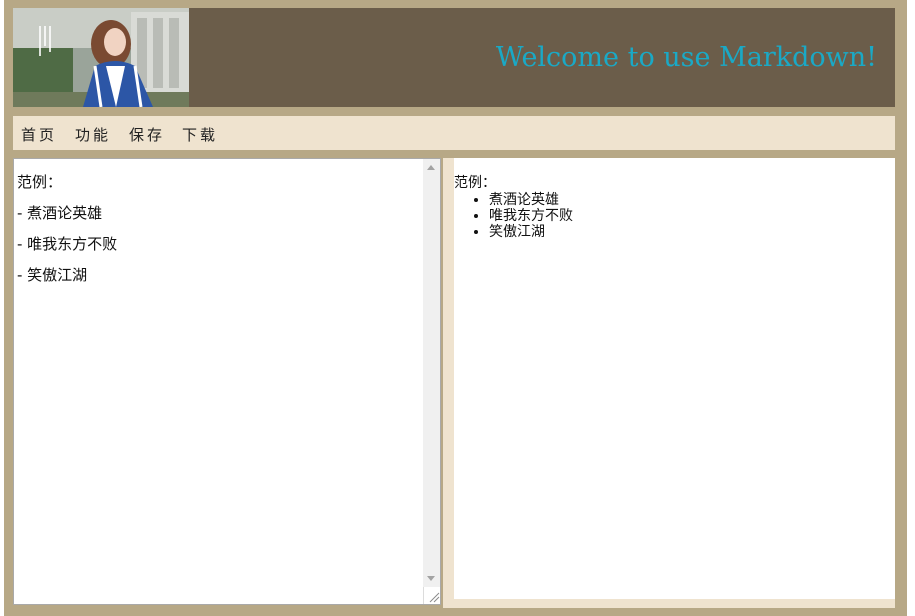 This screenshot has height=616, width=915. Describe the element at coordinates (93, 134) in the screenshot. I see `nav-item-features: 功能` at that location.